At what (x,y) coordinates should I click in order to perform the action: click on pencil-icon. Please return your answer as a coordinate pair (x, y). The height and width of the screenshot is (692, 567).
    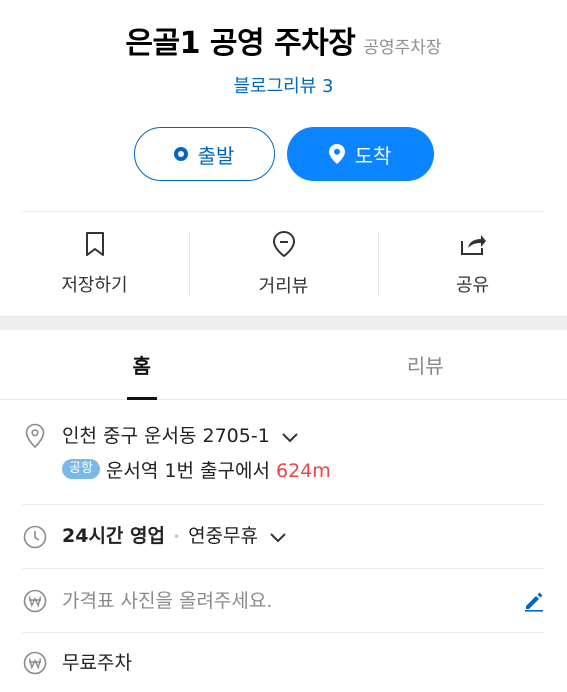
    Looking at the image, I should click on (534, 601).